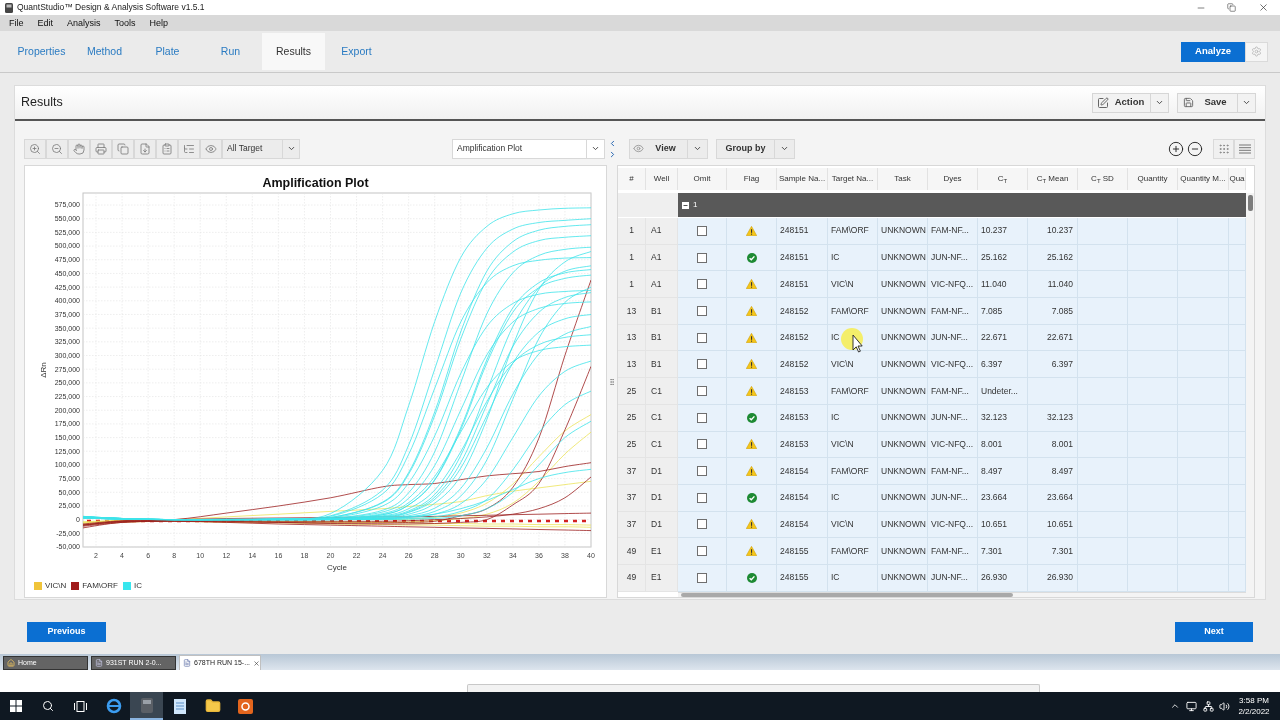 The image size is (1280, 720). What do you see at coordinates (43, 370) in the screenshot?
I see `y-axis-label: ΔRn` at bounding box center [43, 370].